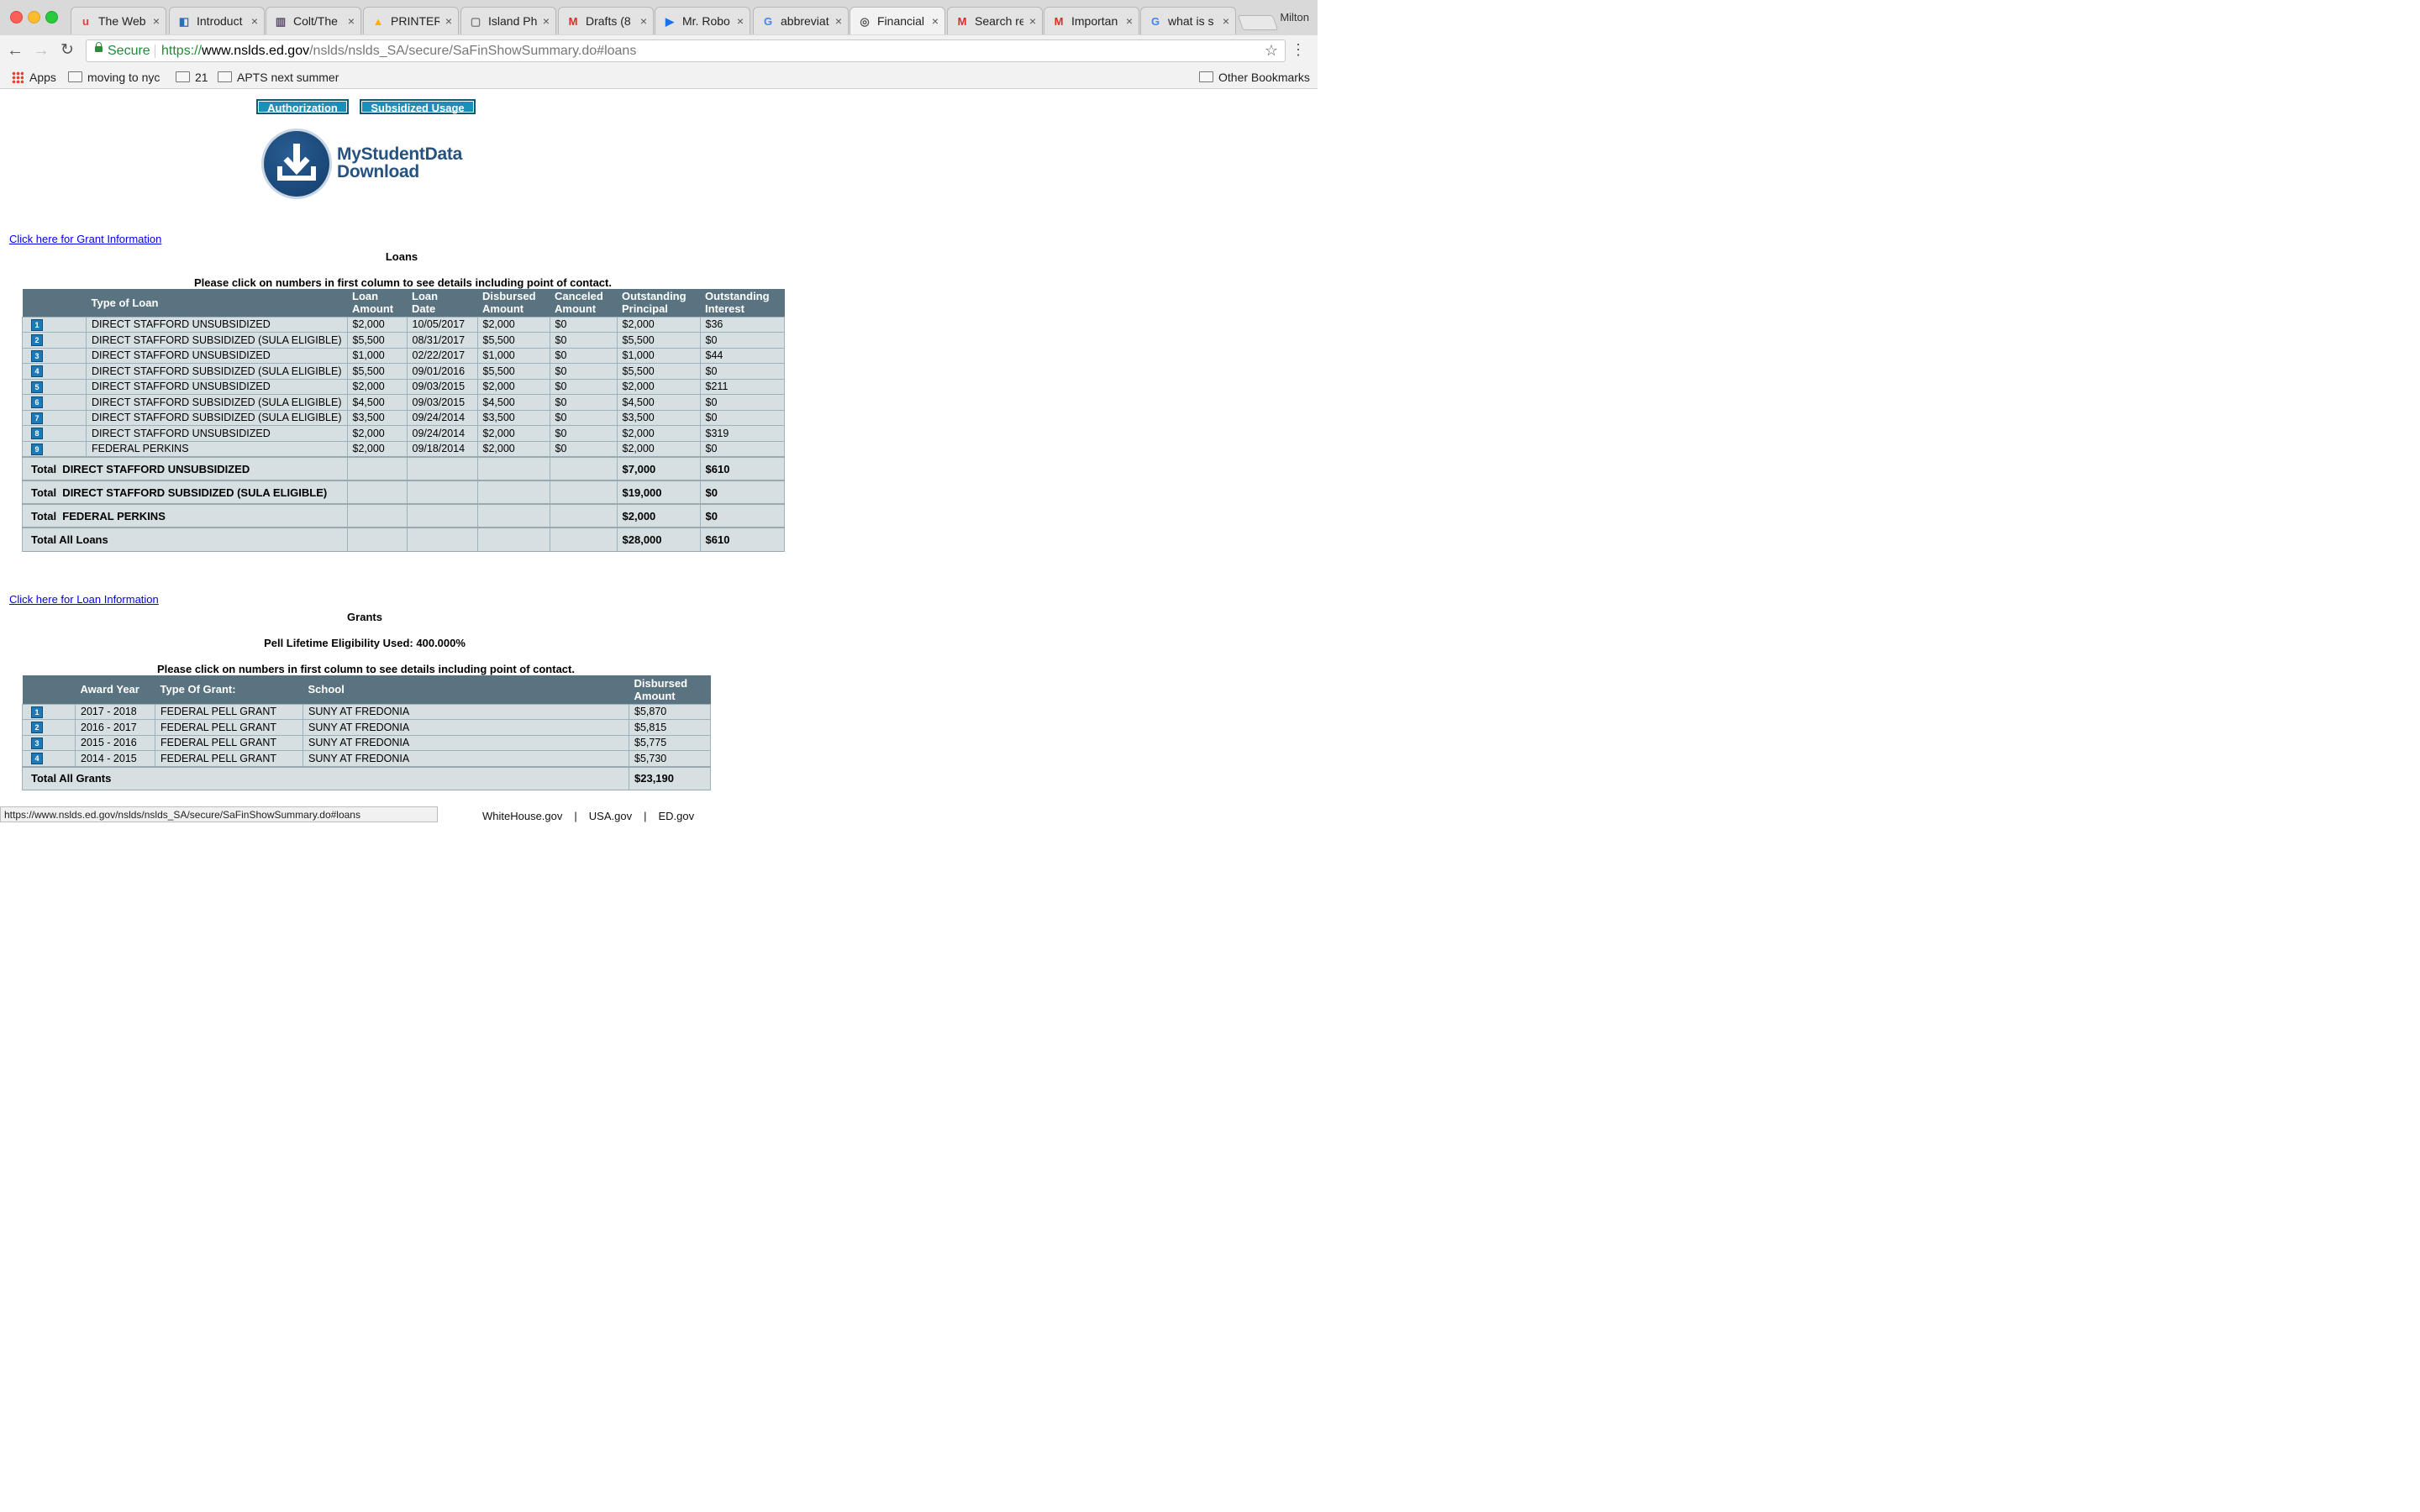  What do you see at coordinates (465, 689) in the screenshot?
I see `header-school: School` at bounding box center [465, 689].